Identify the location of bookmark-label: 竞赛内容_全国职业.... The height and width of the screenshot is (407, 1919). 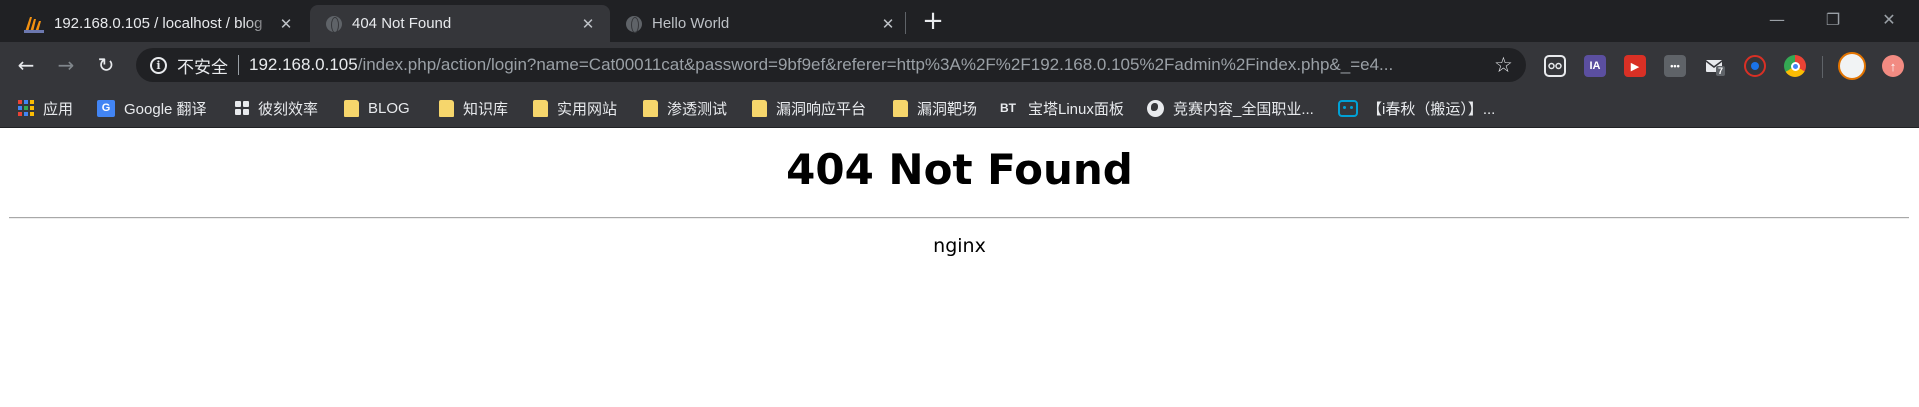
(1243, 109).